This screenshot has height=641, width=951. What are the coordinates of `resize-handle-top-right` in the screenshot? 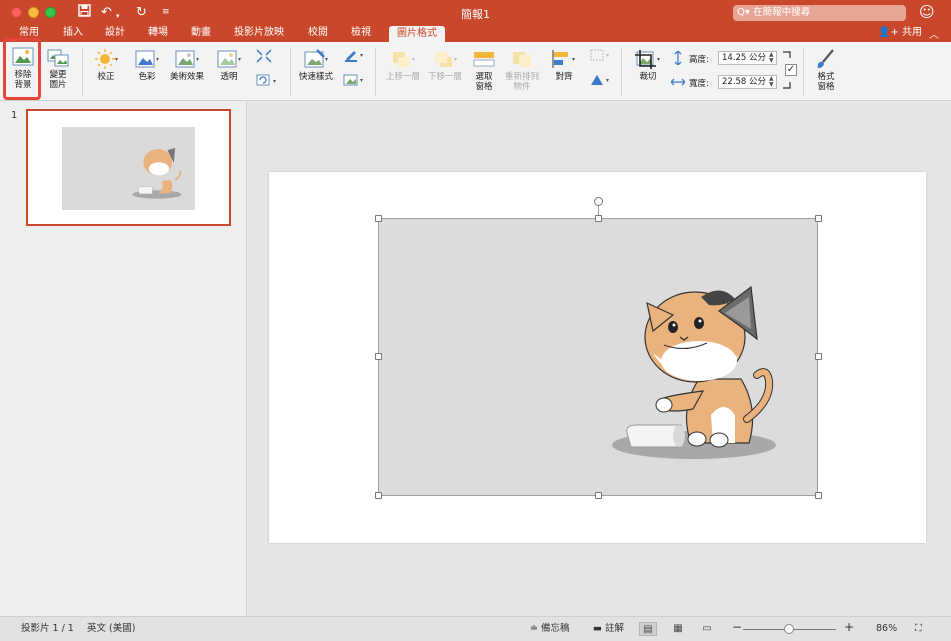 It's located at (818, 218).